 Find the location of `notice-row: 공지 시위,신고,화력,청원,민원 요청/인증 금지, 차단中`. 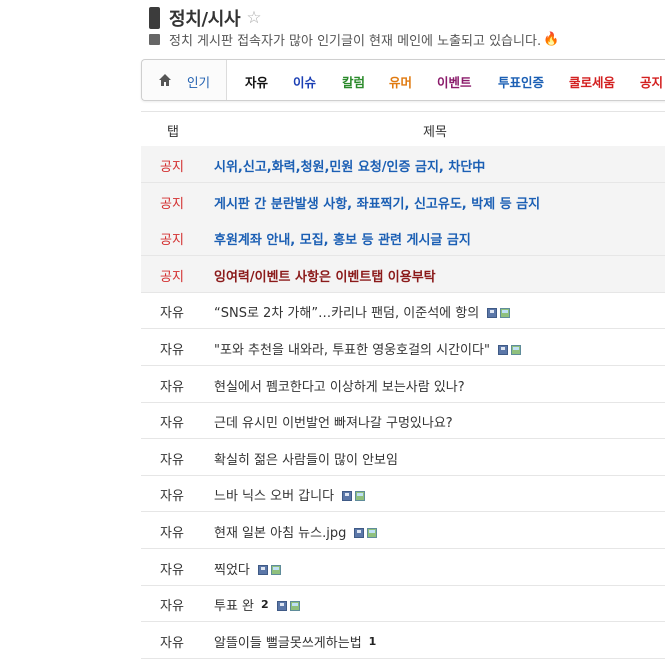

notice-row: 공지 시위,신고,화력,청원,민원 요청/인증 금지, 차단中 is located at coordinates (403, 164).